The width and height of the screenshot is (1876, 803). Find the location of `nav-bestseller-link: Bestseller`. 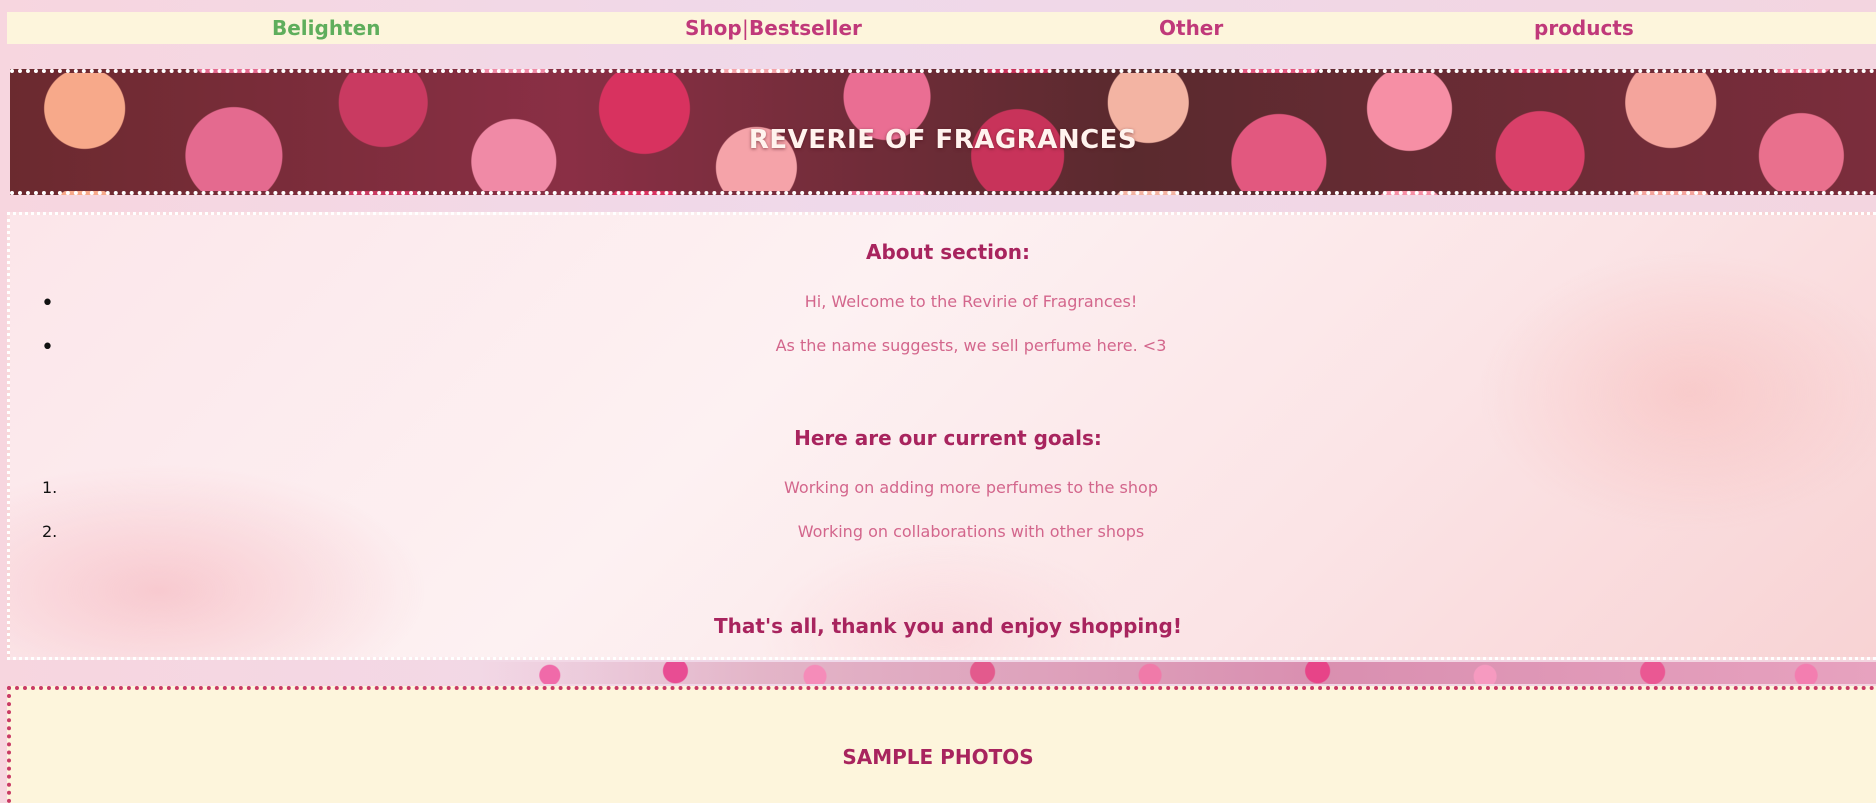

nav-bestseller-link: Bestseller is located at coordinates (805, 28).